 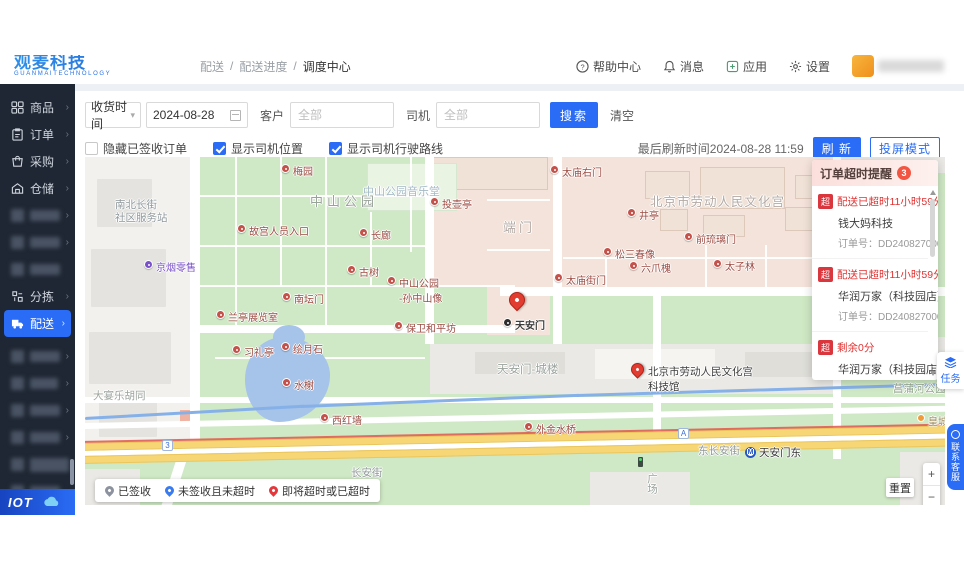 I want to click on brand-logo: 观麦科技 GUANMAITECHNOLOGY, so click(x=100, y=65).